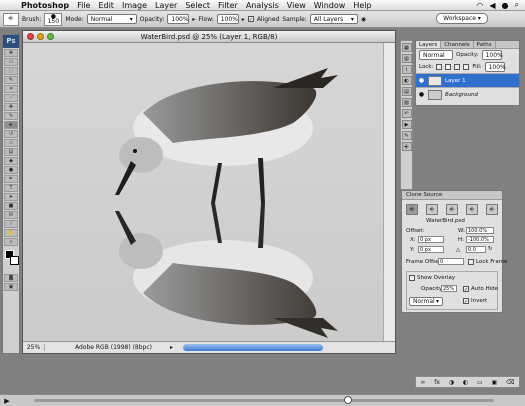 The image size is (525, 406). I want to click on playhead-knob, so click(348, 400).